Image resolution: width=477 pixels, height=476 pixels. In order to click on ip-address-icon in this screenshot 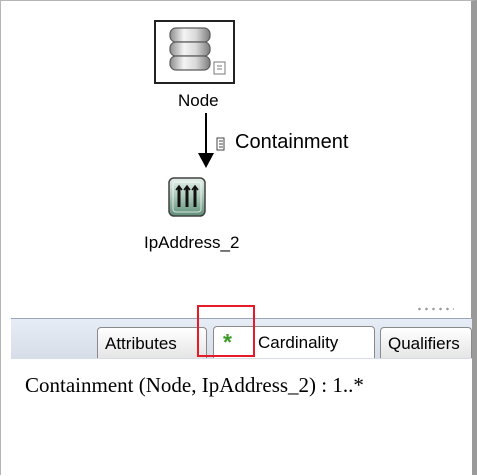, I will do `click(190, 197)`.